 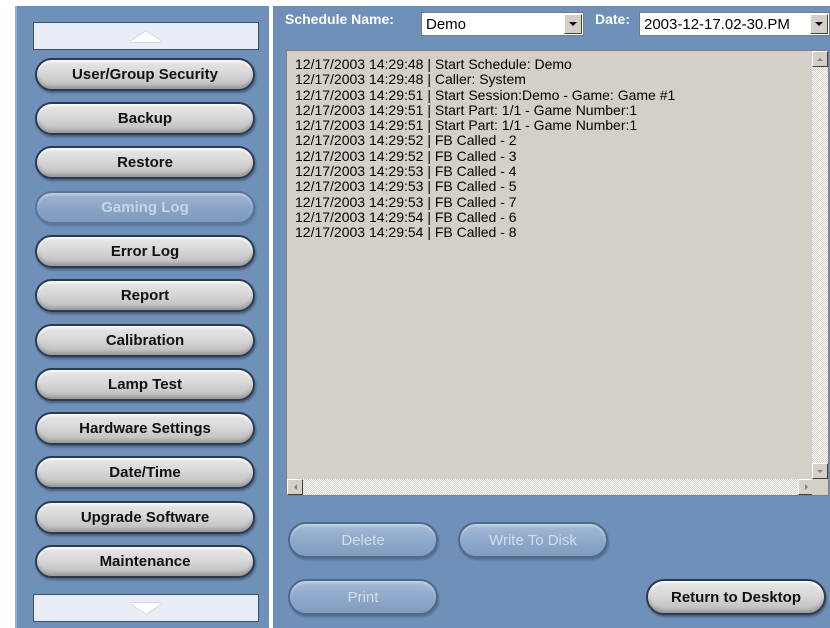 I want to click on sidebar-item-report: Report, so click(x=145, y=295).